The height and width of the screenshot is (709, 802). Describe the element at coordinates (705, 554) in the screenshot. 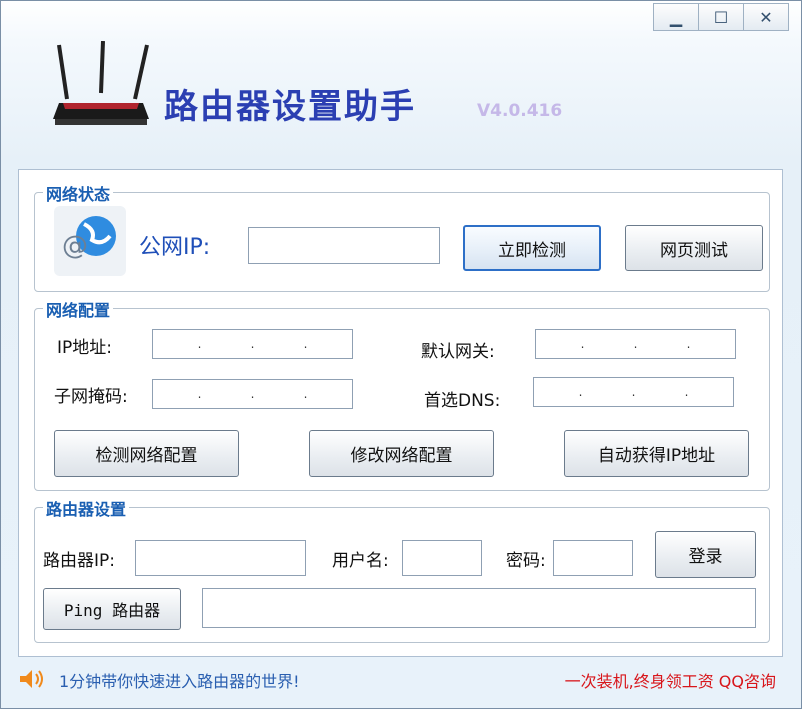

I see `login-button: 登录` at that location.